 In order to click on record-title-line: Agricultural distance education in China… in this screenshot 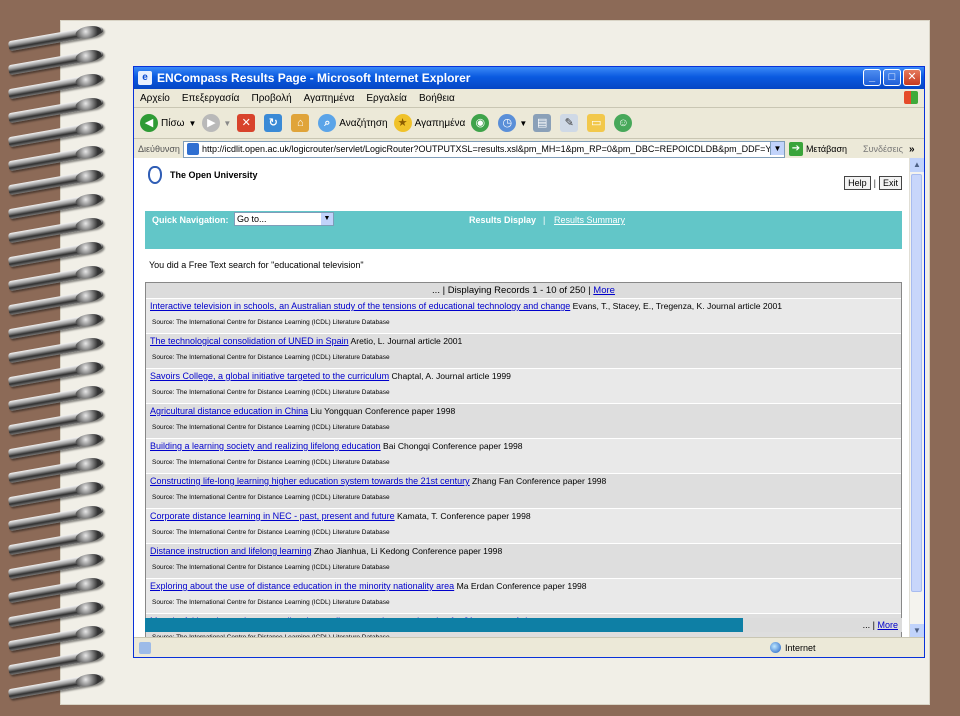, I will do `click(523, 412)`.